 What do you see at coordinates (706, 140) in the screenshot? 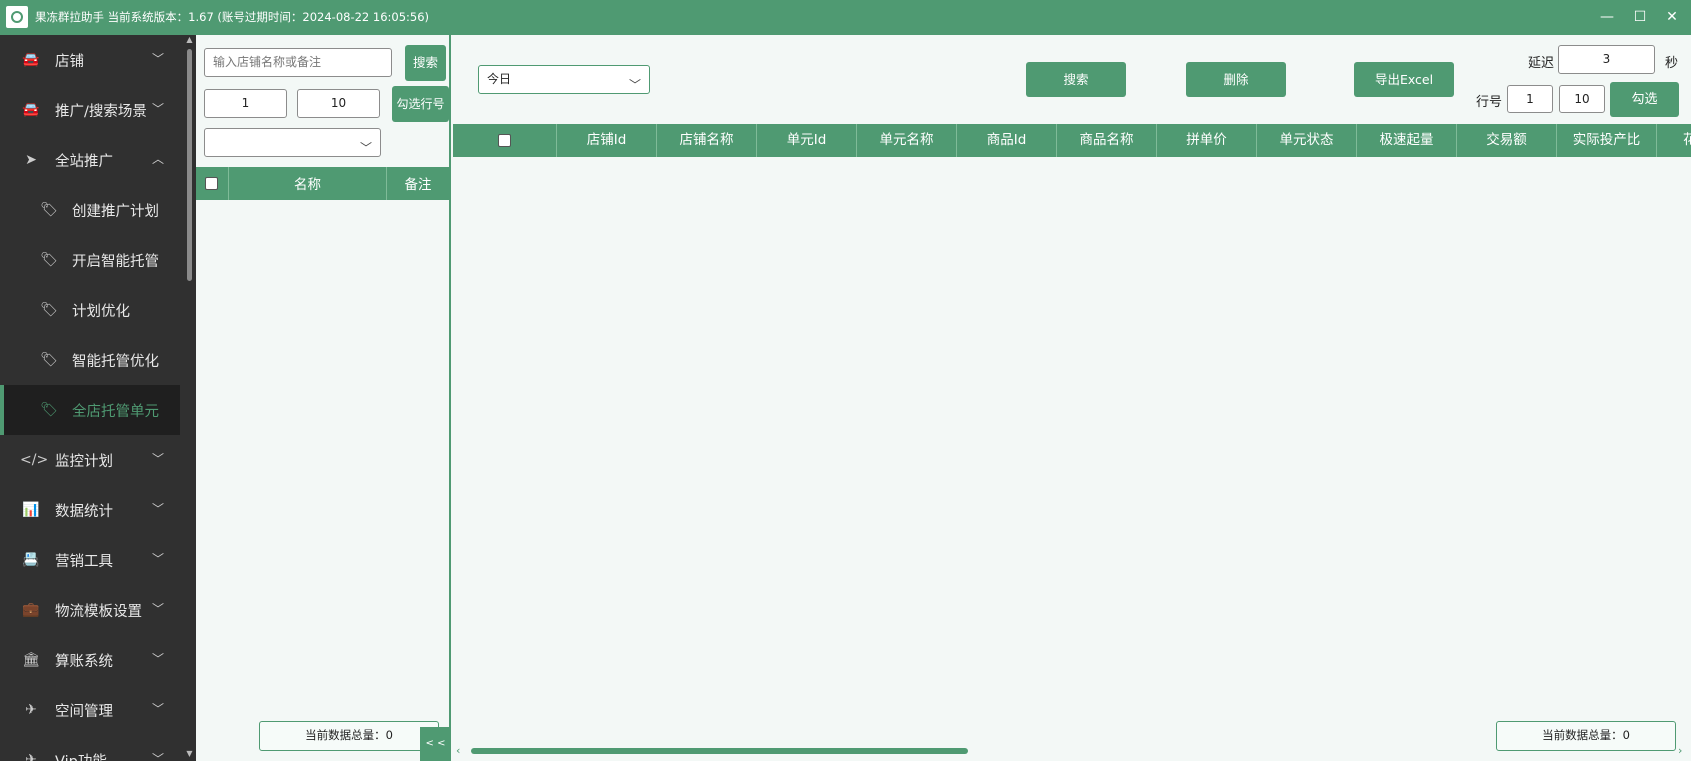
I see `column-header-store-name: 店铺名称` at bounding box center [706, 140].